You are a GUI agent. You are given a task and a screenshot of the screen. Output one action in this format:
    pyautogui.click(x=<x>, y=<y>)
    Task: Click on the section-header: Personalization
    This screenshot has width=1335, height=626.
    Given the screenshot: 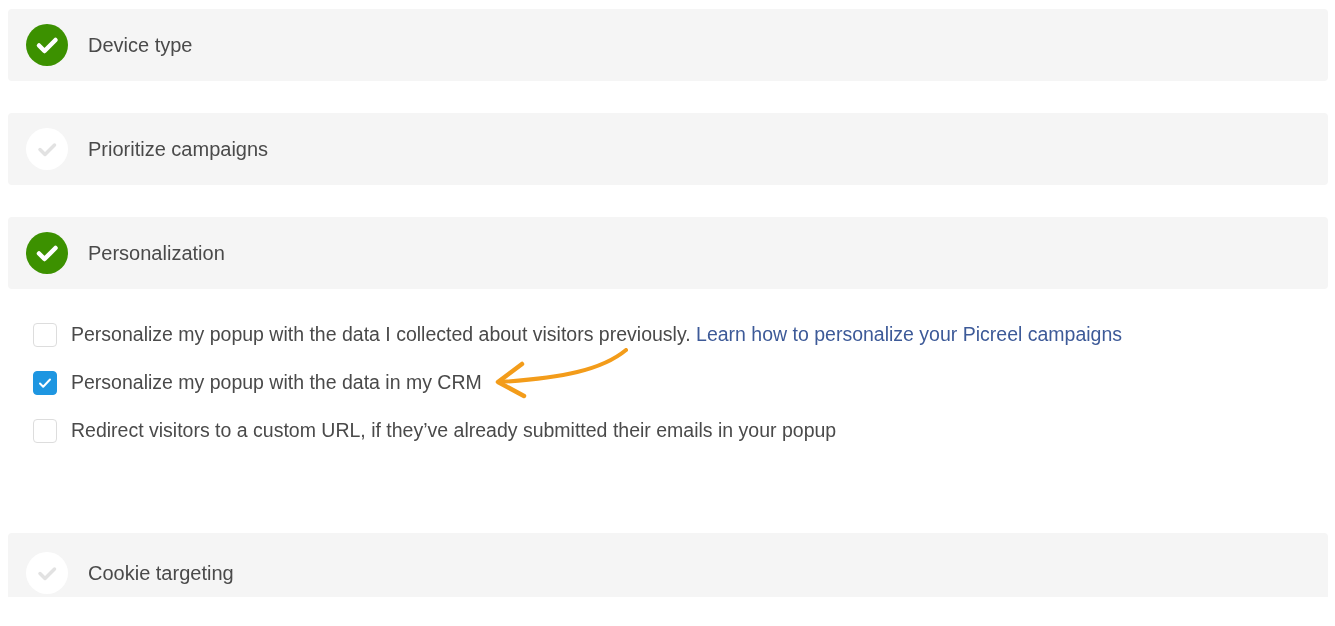 What is the action you would take?
    pyautogui.click(x=668, y=253)
    